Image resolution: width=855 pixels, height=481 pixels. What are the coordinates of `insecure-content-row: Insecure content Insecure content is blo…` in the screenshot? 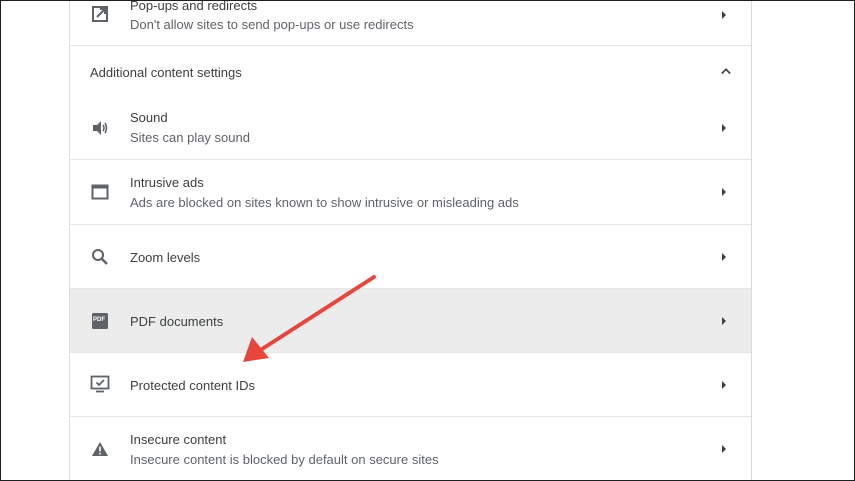 It's located at (410, 448).